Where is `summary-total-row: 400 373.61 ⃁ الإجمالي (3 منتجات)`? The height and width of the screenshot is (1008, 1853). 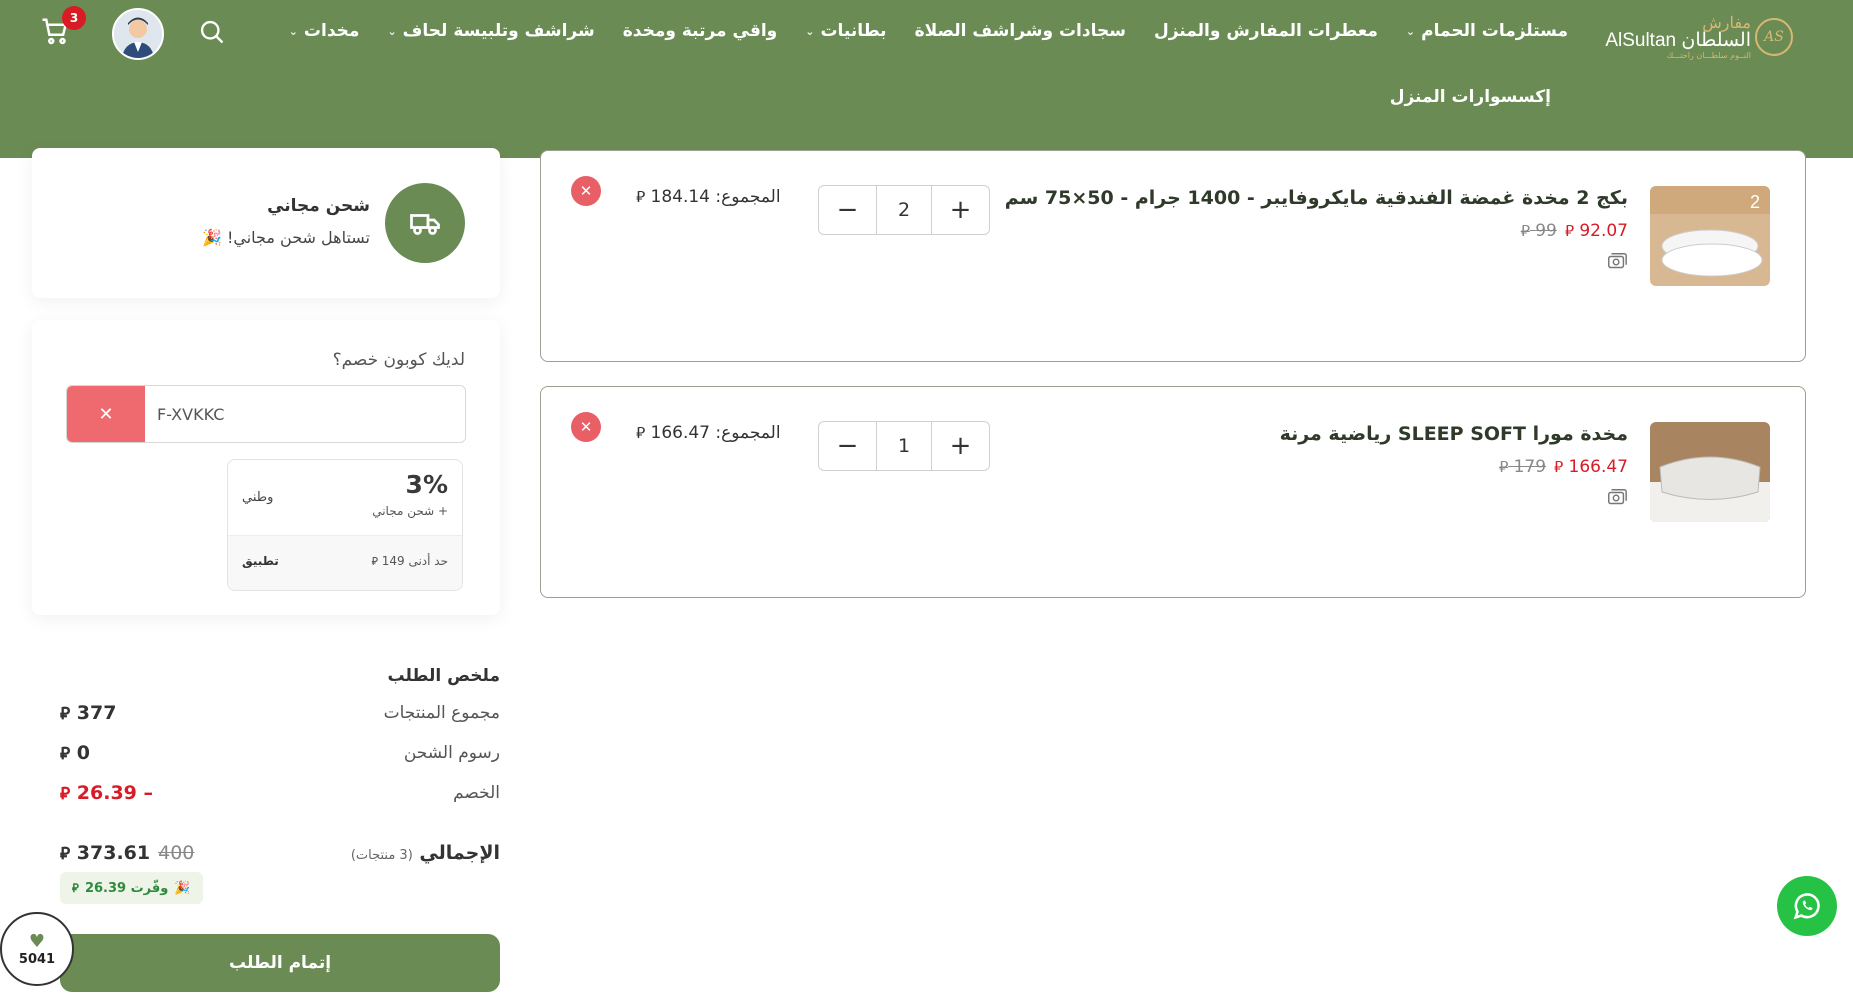 summary-total-row: 400 373.61 ⃁ الإجمالي (3 منتجات) is located at coordinates (280, 853).